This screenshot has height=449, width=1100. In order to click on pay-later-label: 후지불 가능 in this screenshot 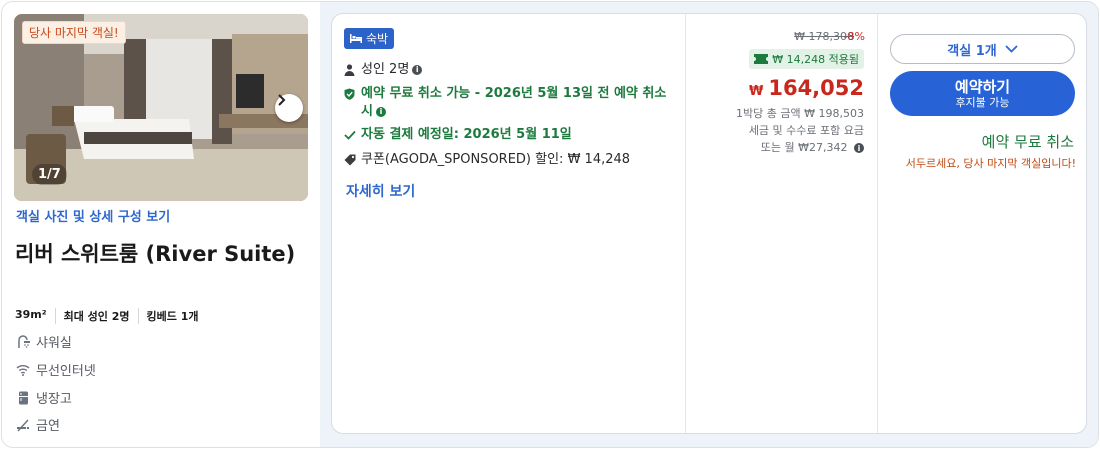, I will do `click(982, 102)`.